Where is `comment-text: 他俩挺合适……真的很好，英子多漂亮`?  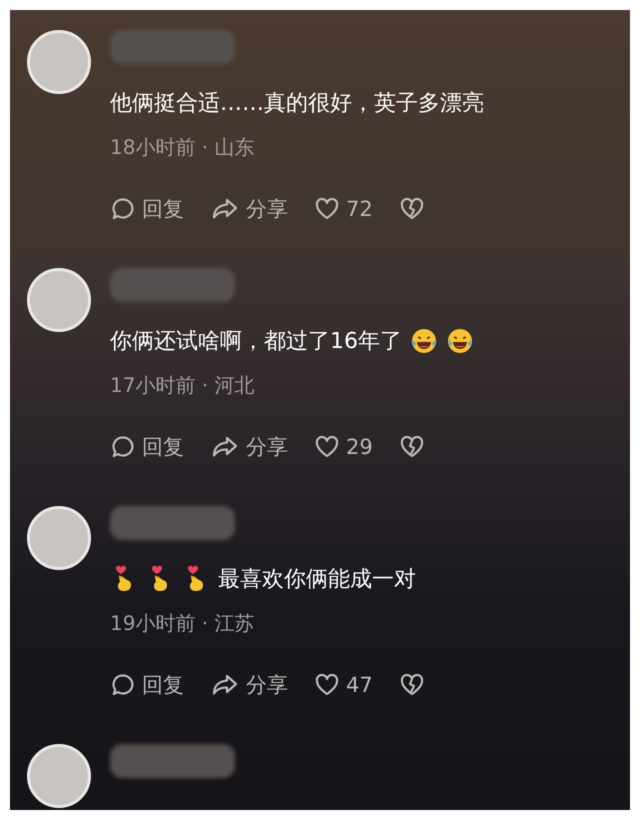
comment-text: 他俩挺合适……真的很好，英子多漂亮 is located at coordinates (297, 104).